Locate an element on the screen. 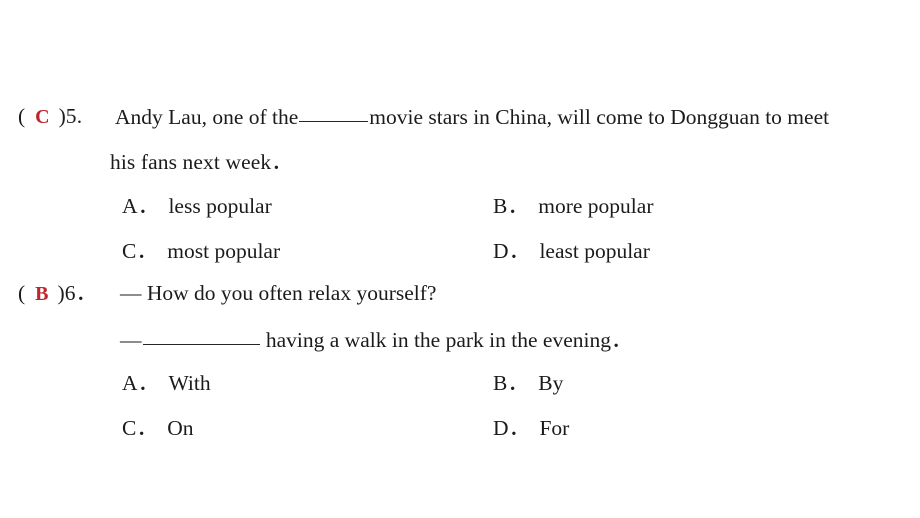 The image size is (920, 518). question-5-option-a: A． less popular is located at coordinates (197, 206).